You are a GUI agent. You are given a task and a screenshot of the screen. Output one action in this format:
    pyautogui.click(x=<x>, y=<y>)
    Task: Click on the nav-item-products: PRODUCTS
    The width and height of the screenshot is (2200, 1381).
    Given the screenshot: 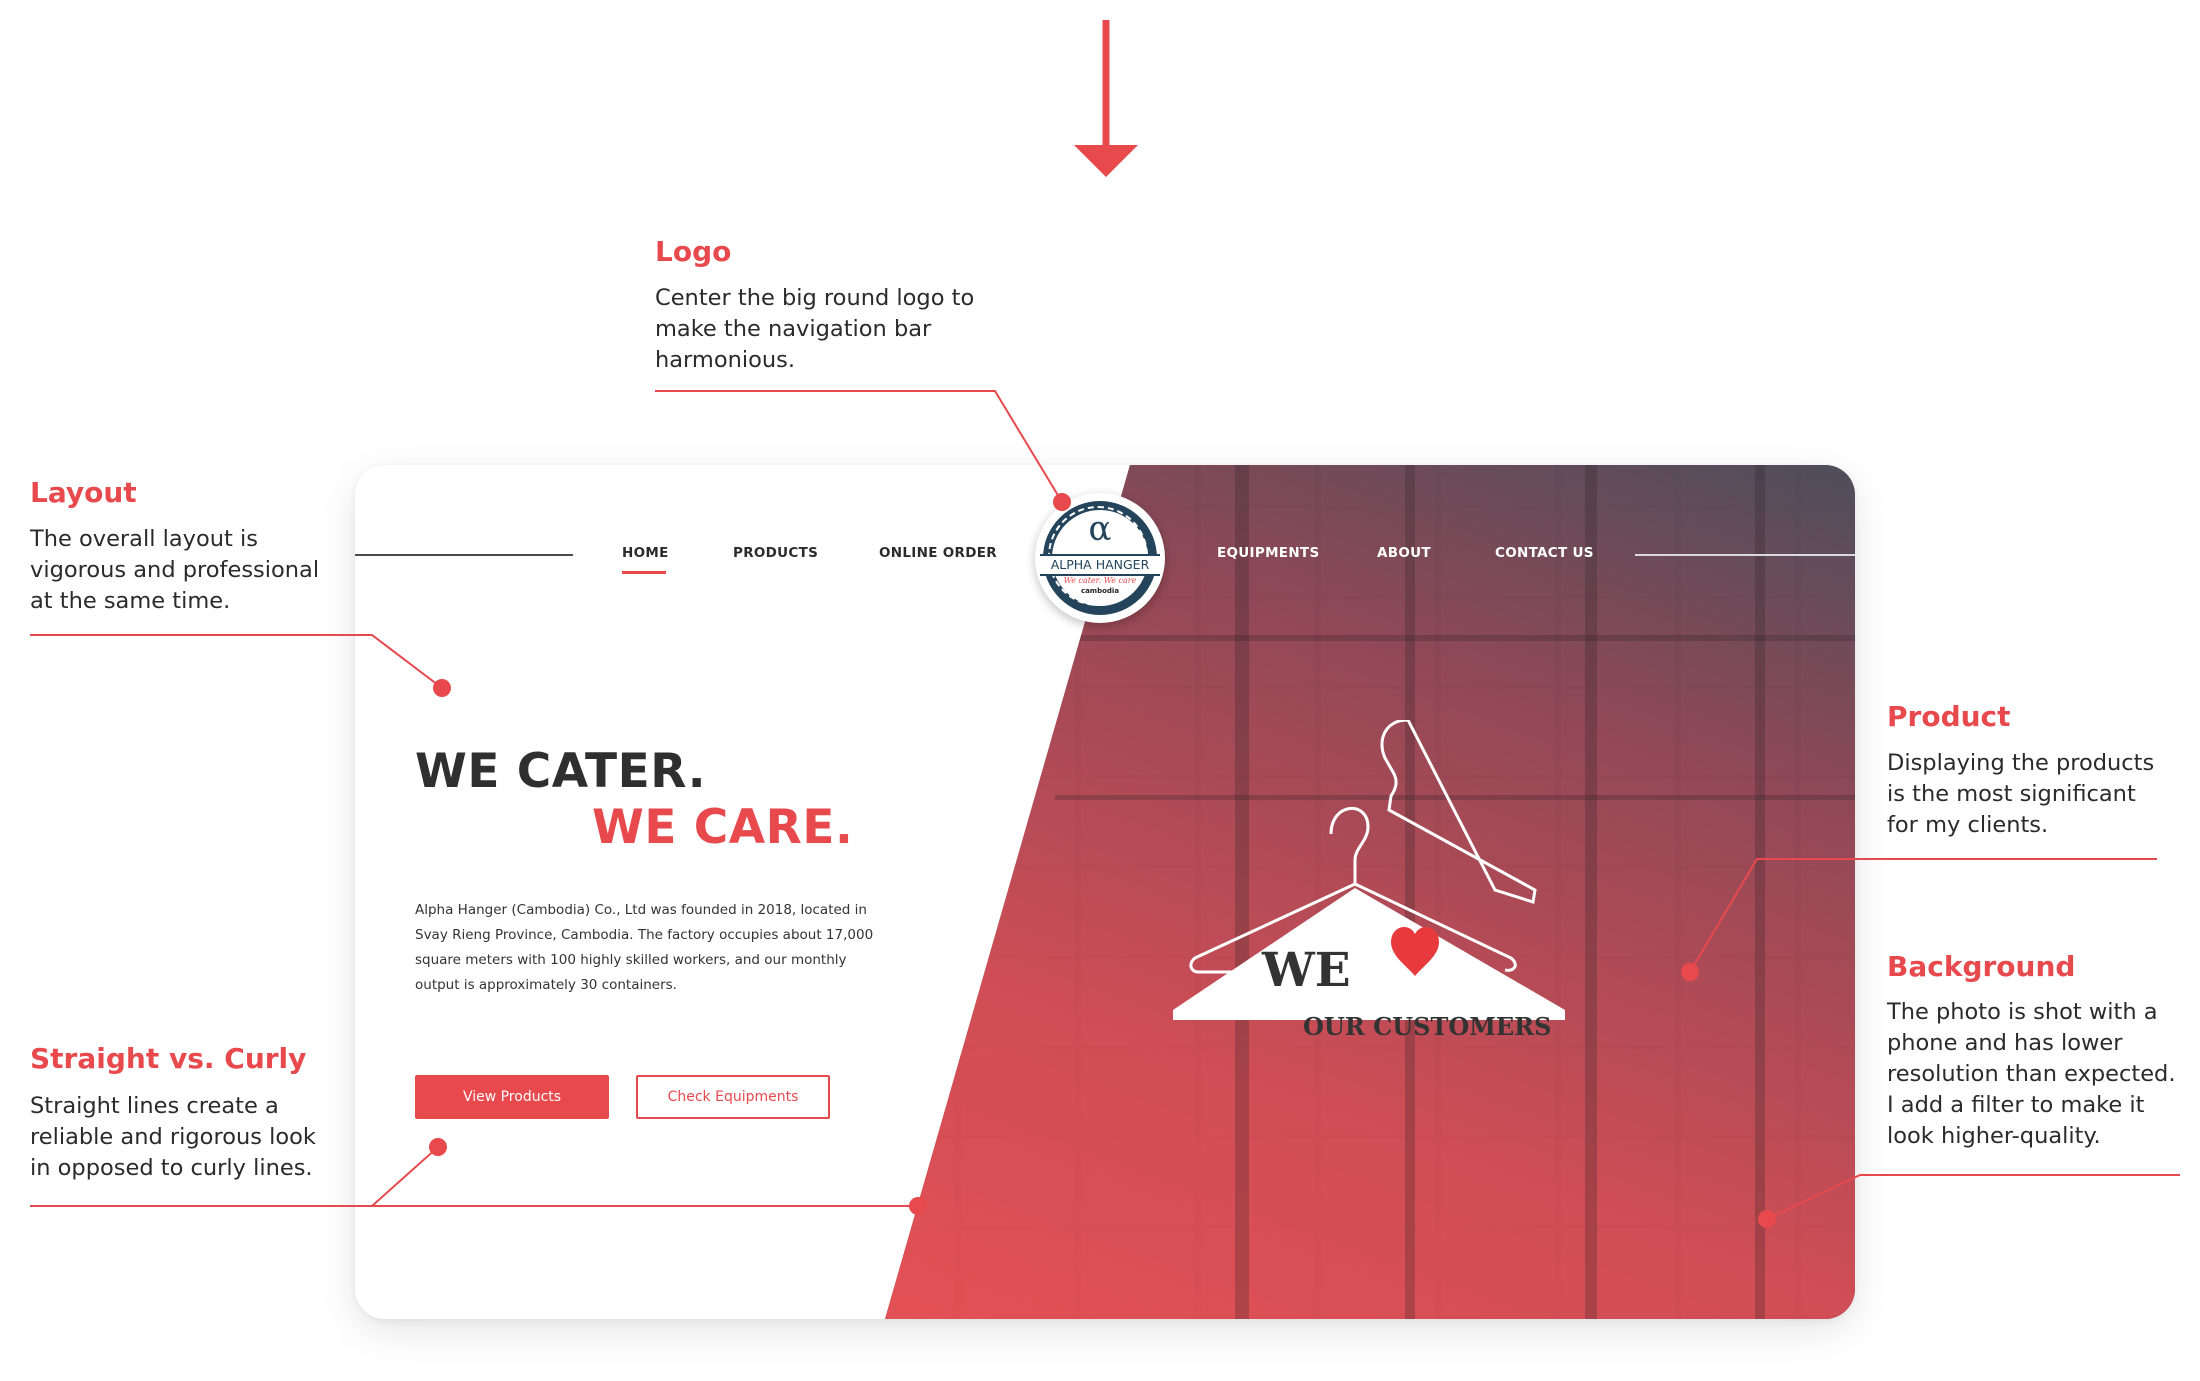 What is the action you would take?
    pyautogui.click(x=775, y=553)
    